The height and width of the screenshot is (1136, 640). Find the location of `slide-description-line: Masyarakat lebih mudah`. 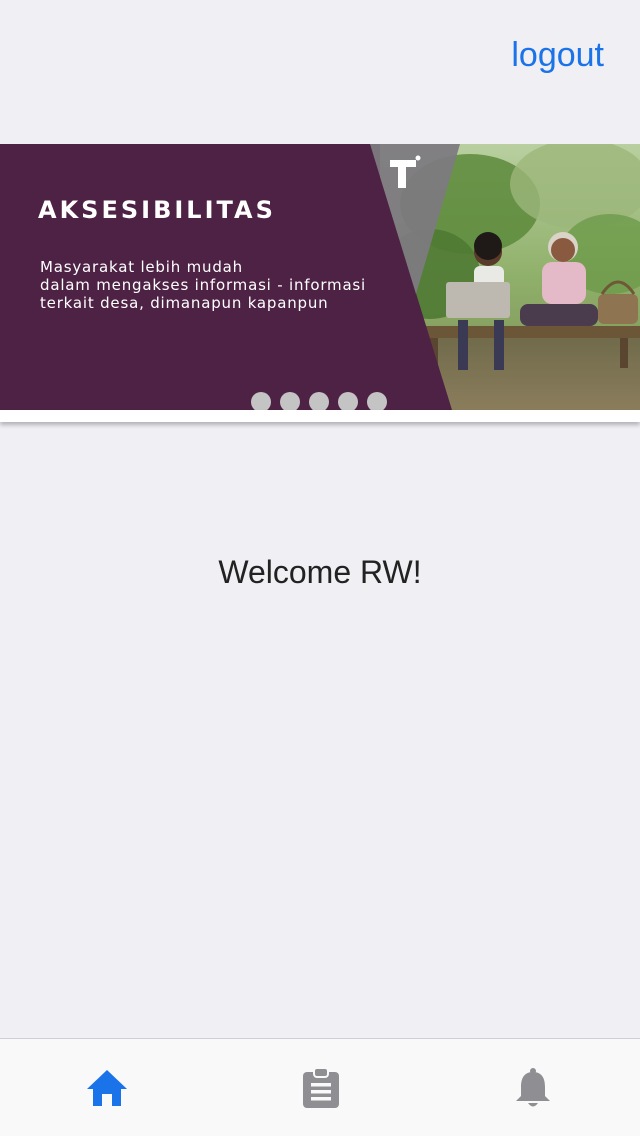

slide-description-line: Masyarakat lebih mudah is located at coordinates (141, 267).